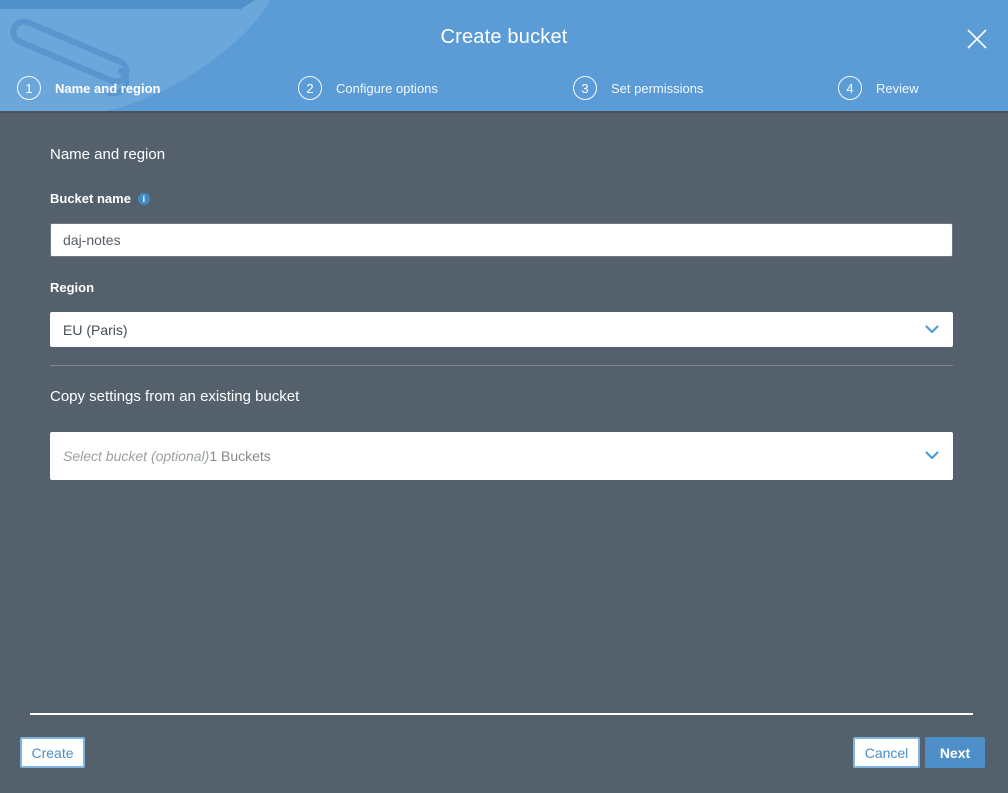 This screenshot has width=1008, height=793. I want to click on bucket-name-label-text: Bucket name, so click(90, 198).